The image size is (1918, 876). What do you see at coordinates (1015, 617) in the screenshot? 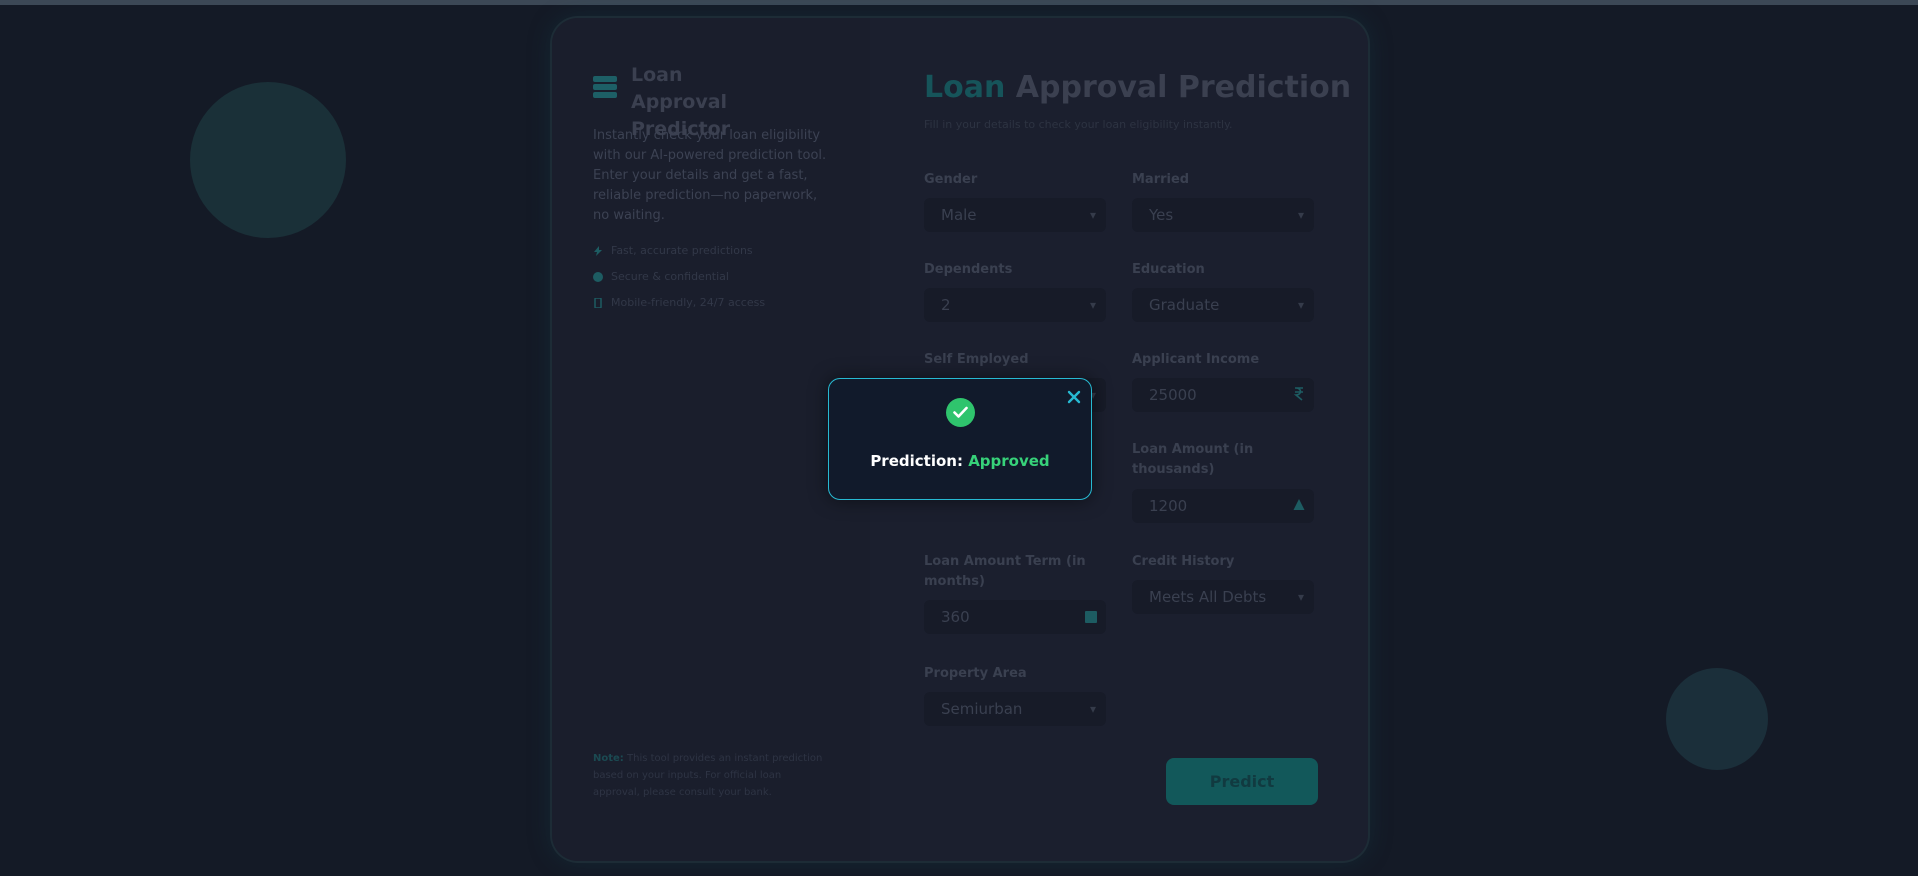
I see `loan-term-input: 360` at bounding box center [1015, 617].